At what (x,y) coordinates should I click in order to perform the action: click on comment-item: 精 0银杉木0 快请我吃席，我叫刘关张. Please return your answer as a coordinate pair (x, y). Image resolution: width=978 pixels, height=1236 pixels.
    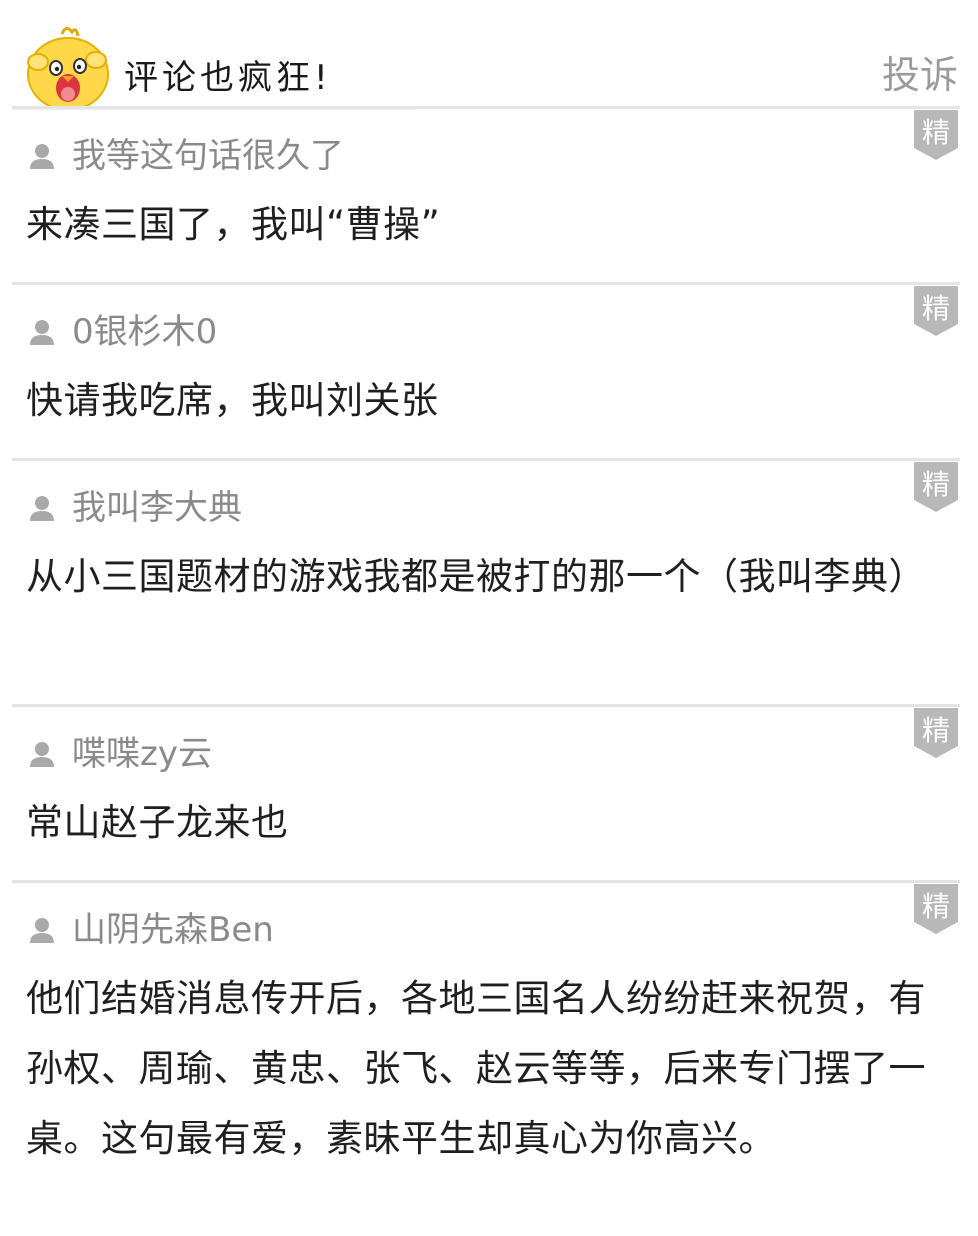
    Looking at the image, I should click on (489, 370).